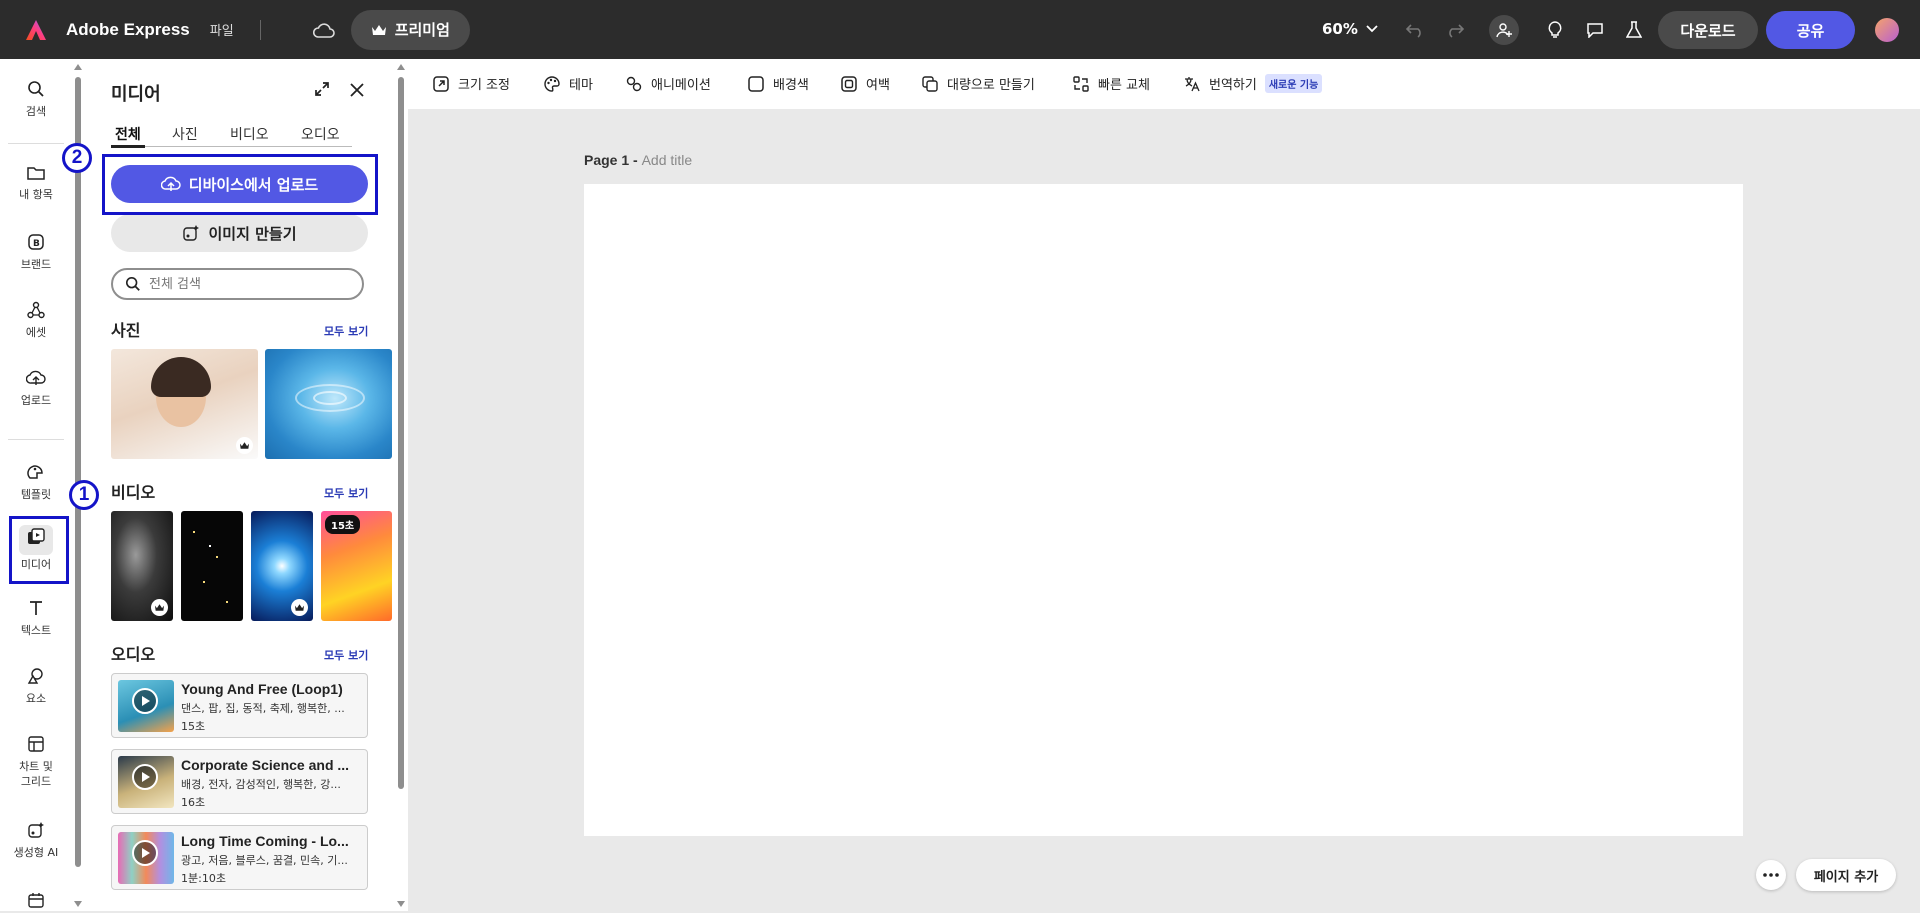  Describe the element at coordinates (346, 331) in the screenshot. I see `photos-see-all-link: 모두 보기` at that location.